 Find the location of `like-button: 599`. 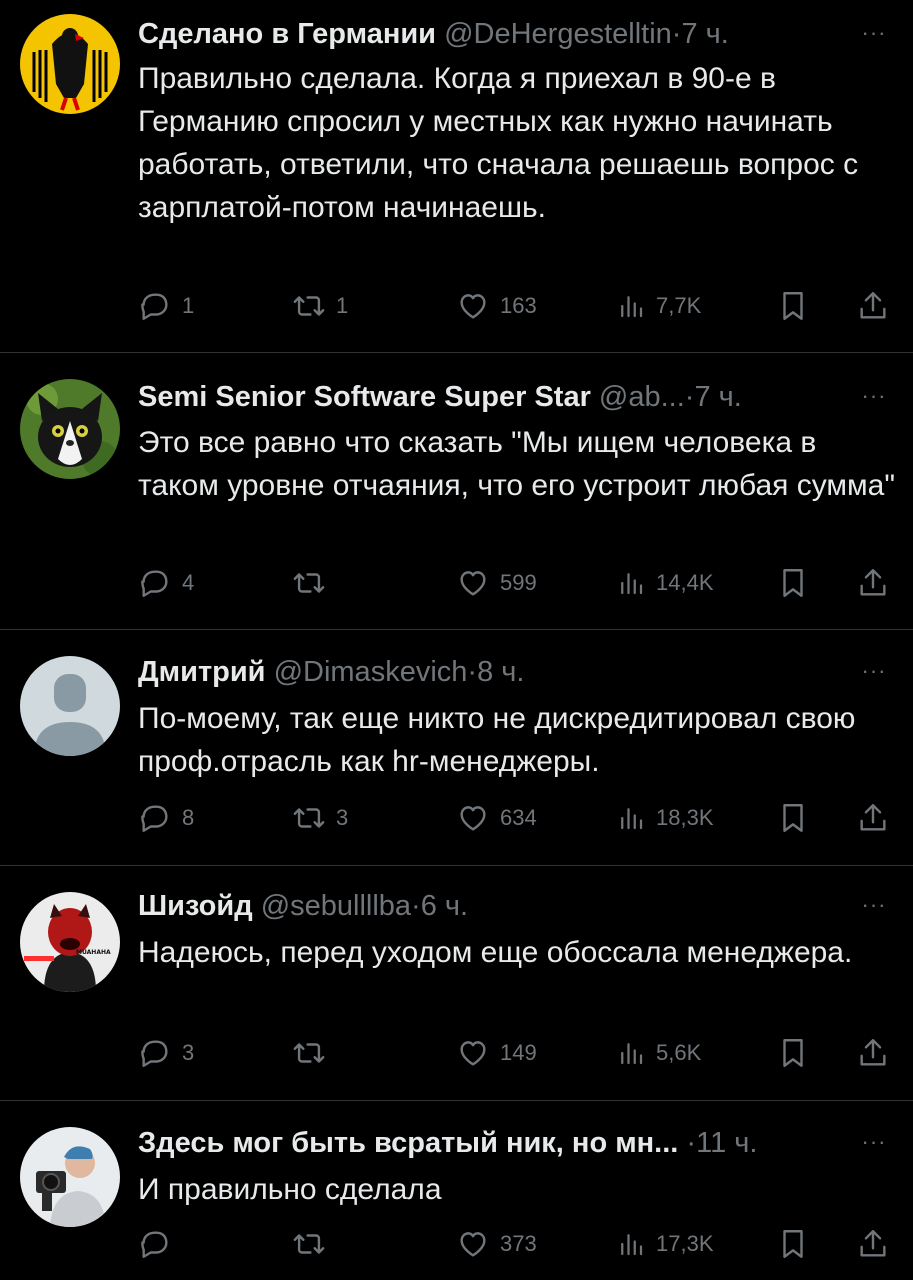

like-button: 599 is located at coordinates (496, 583).